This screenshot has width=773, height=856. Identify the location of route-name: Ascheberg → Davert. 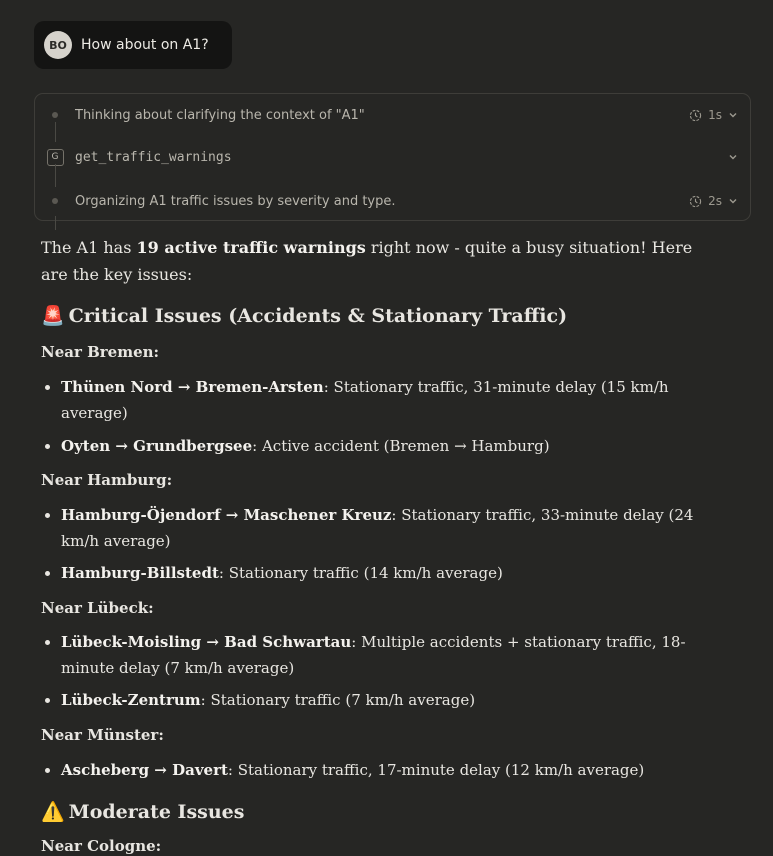
(144, 770).